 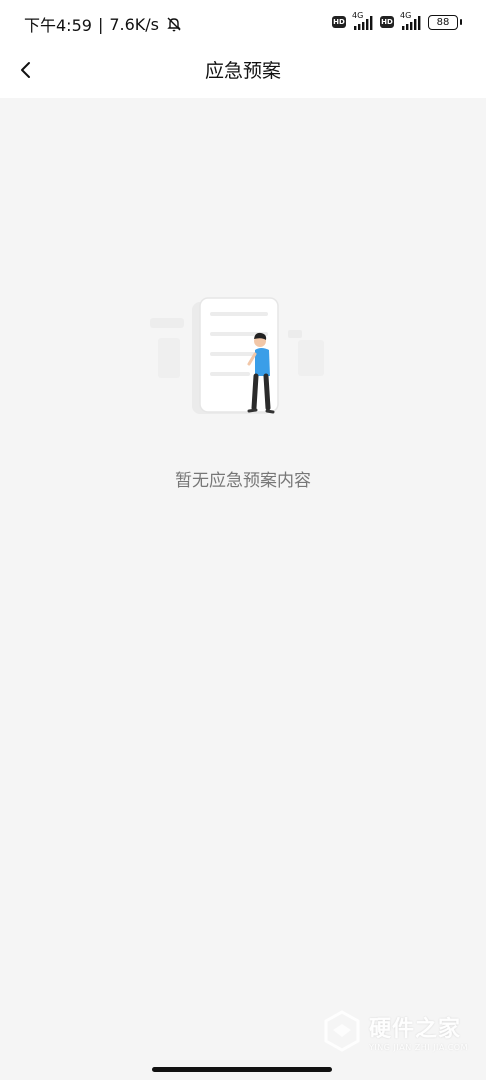 I want to click on page-title: 应急预案, so click(x=242, y=71).